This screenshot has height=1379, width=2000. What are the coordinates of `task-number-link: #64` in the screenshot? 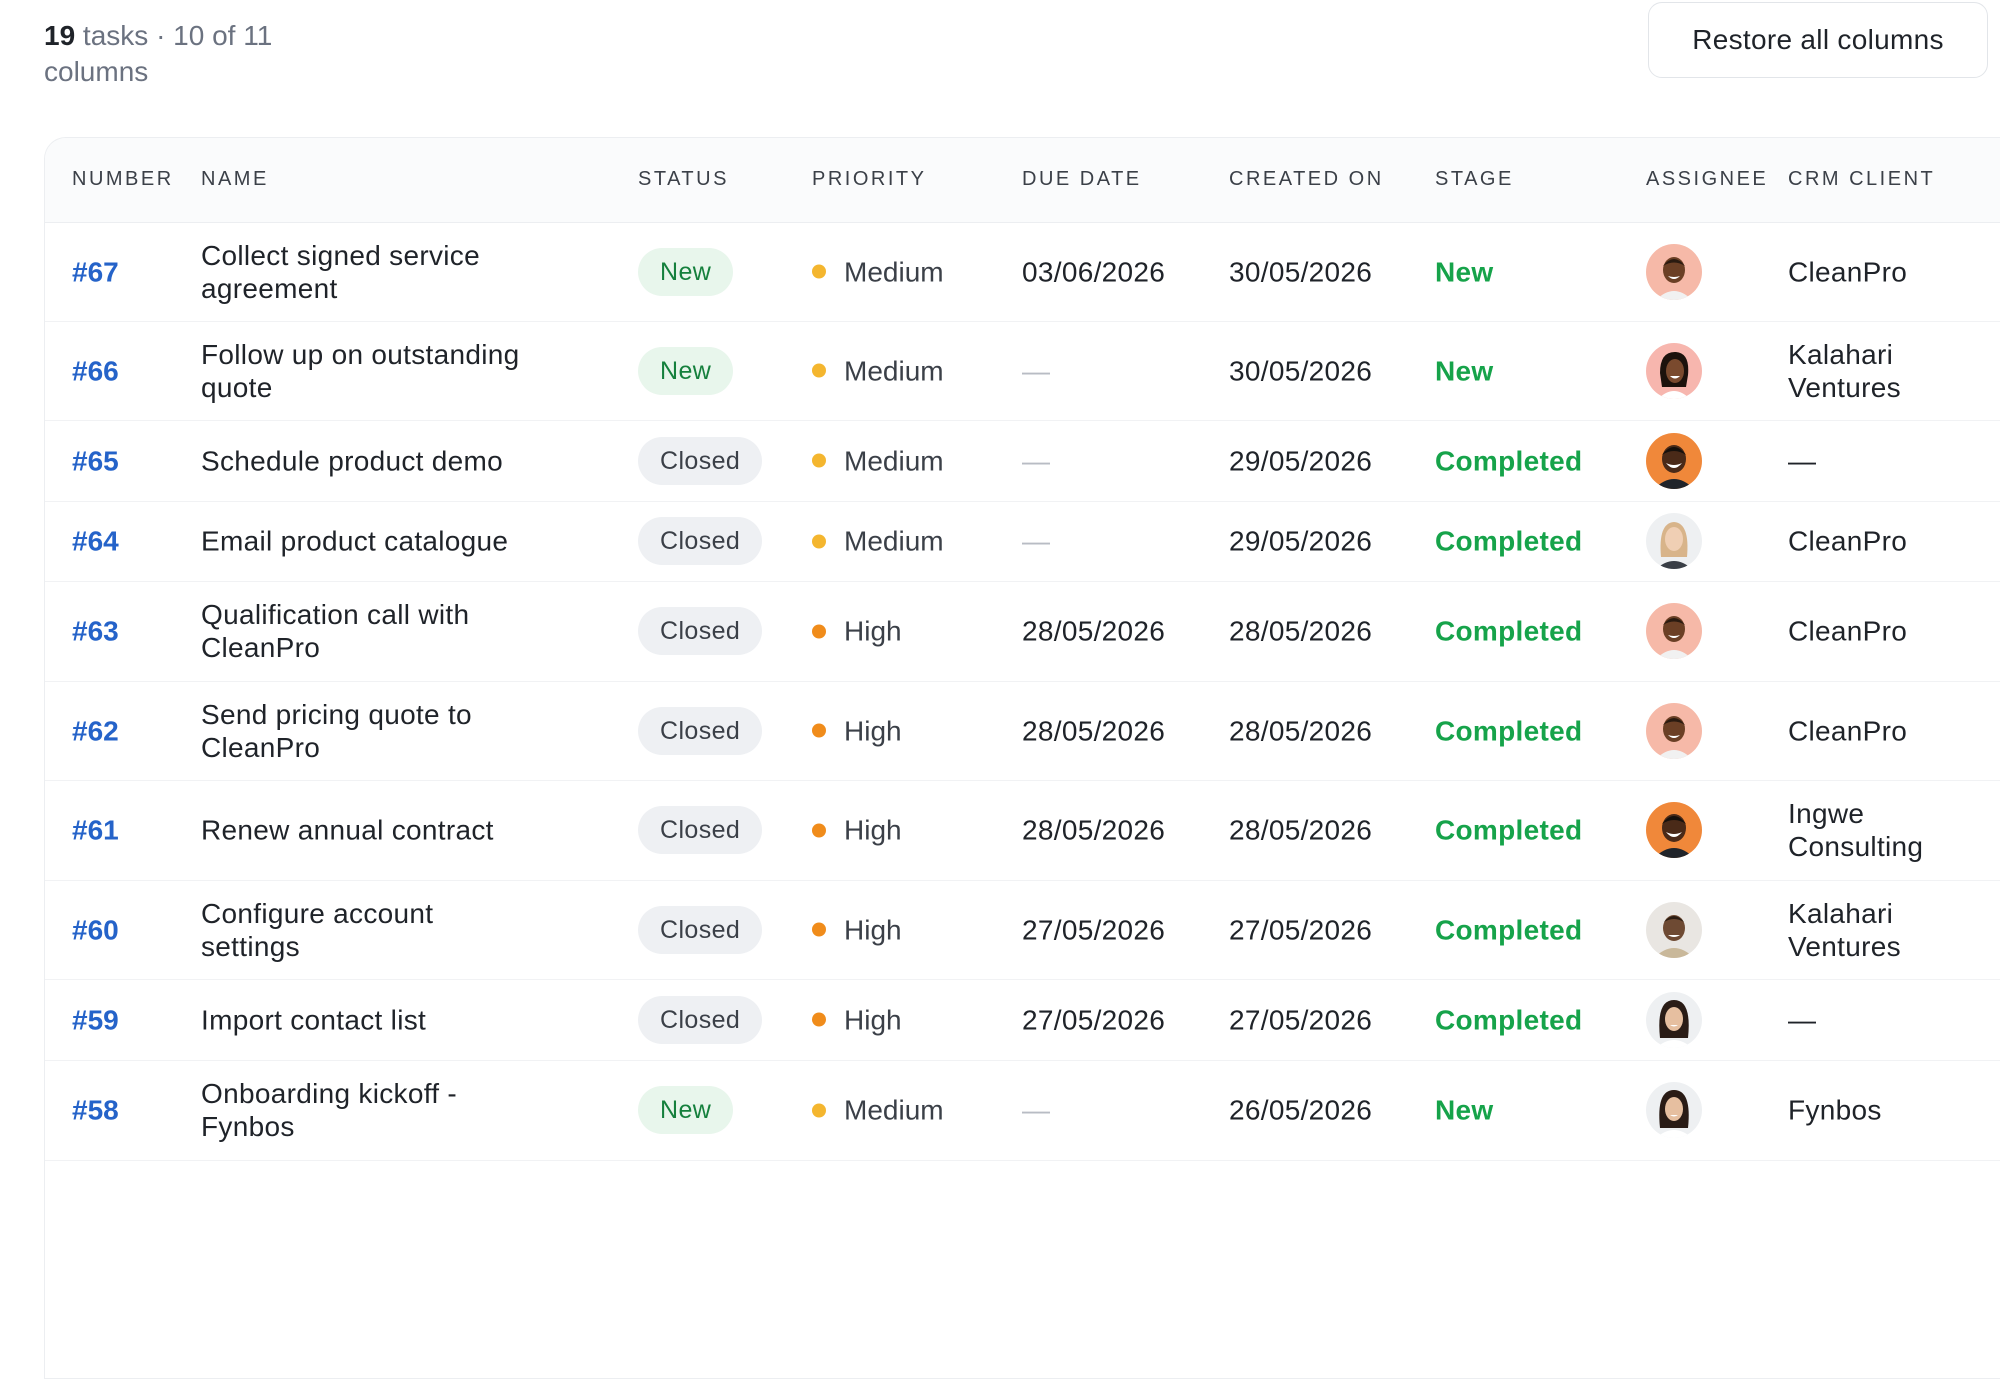 It's located at (95, 541).